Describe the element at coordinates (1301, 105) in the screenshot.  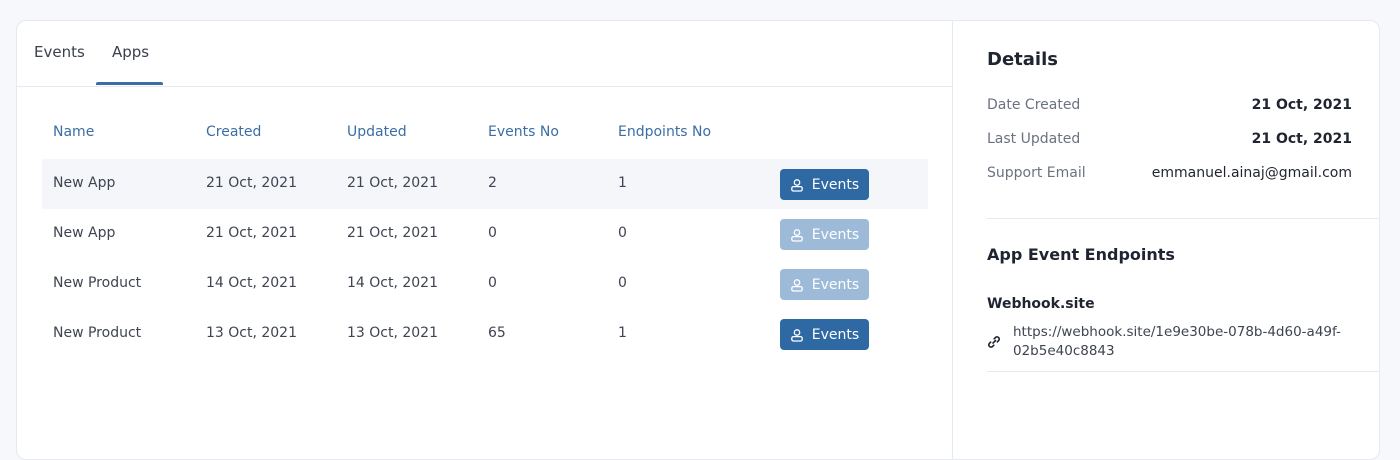
I see `date-created-value: 21 Oct, 2021` at that location.